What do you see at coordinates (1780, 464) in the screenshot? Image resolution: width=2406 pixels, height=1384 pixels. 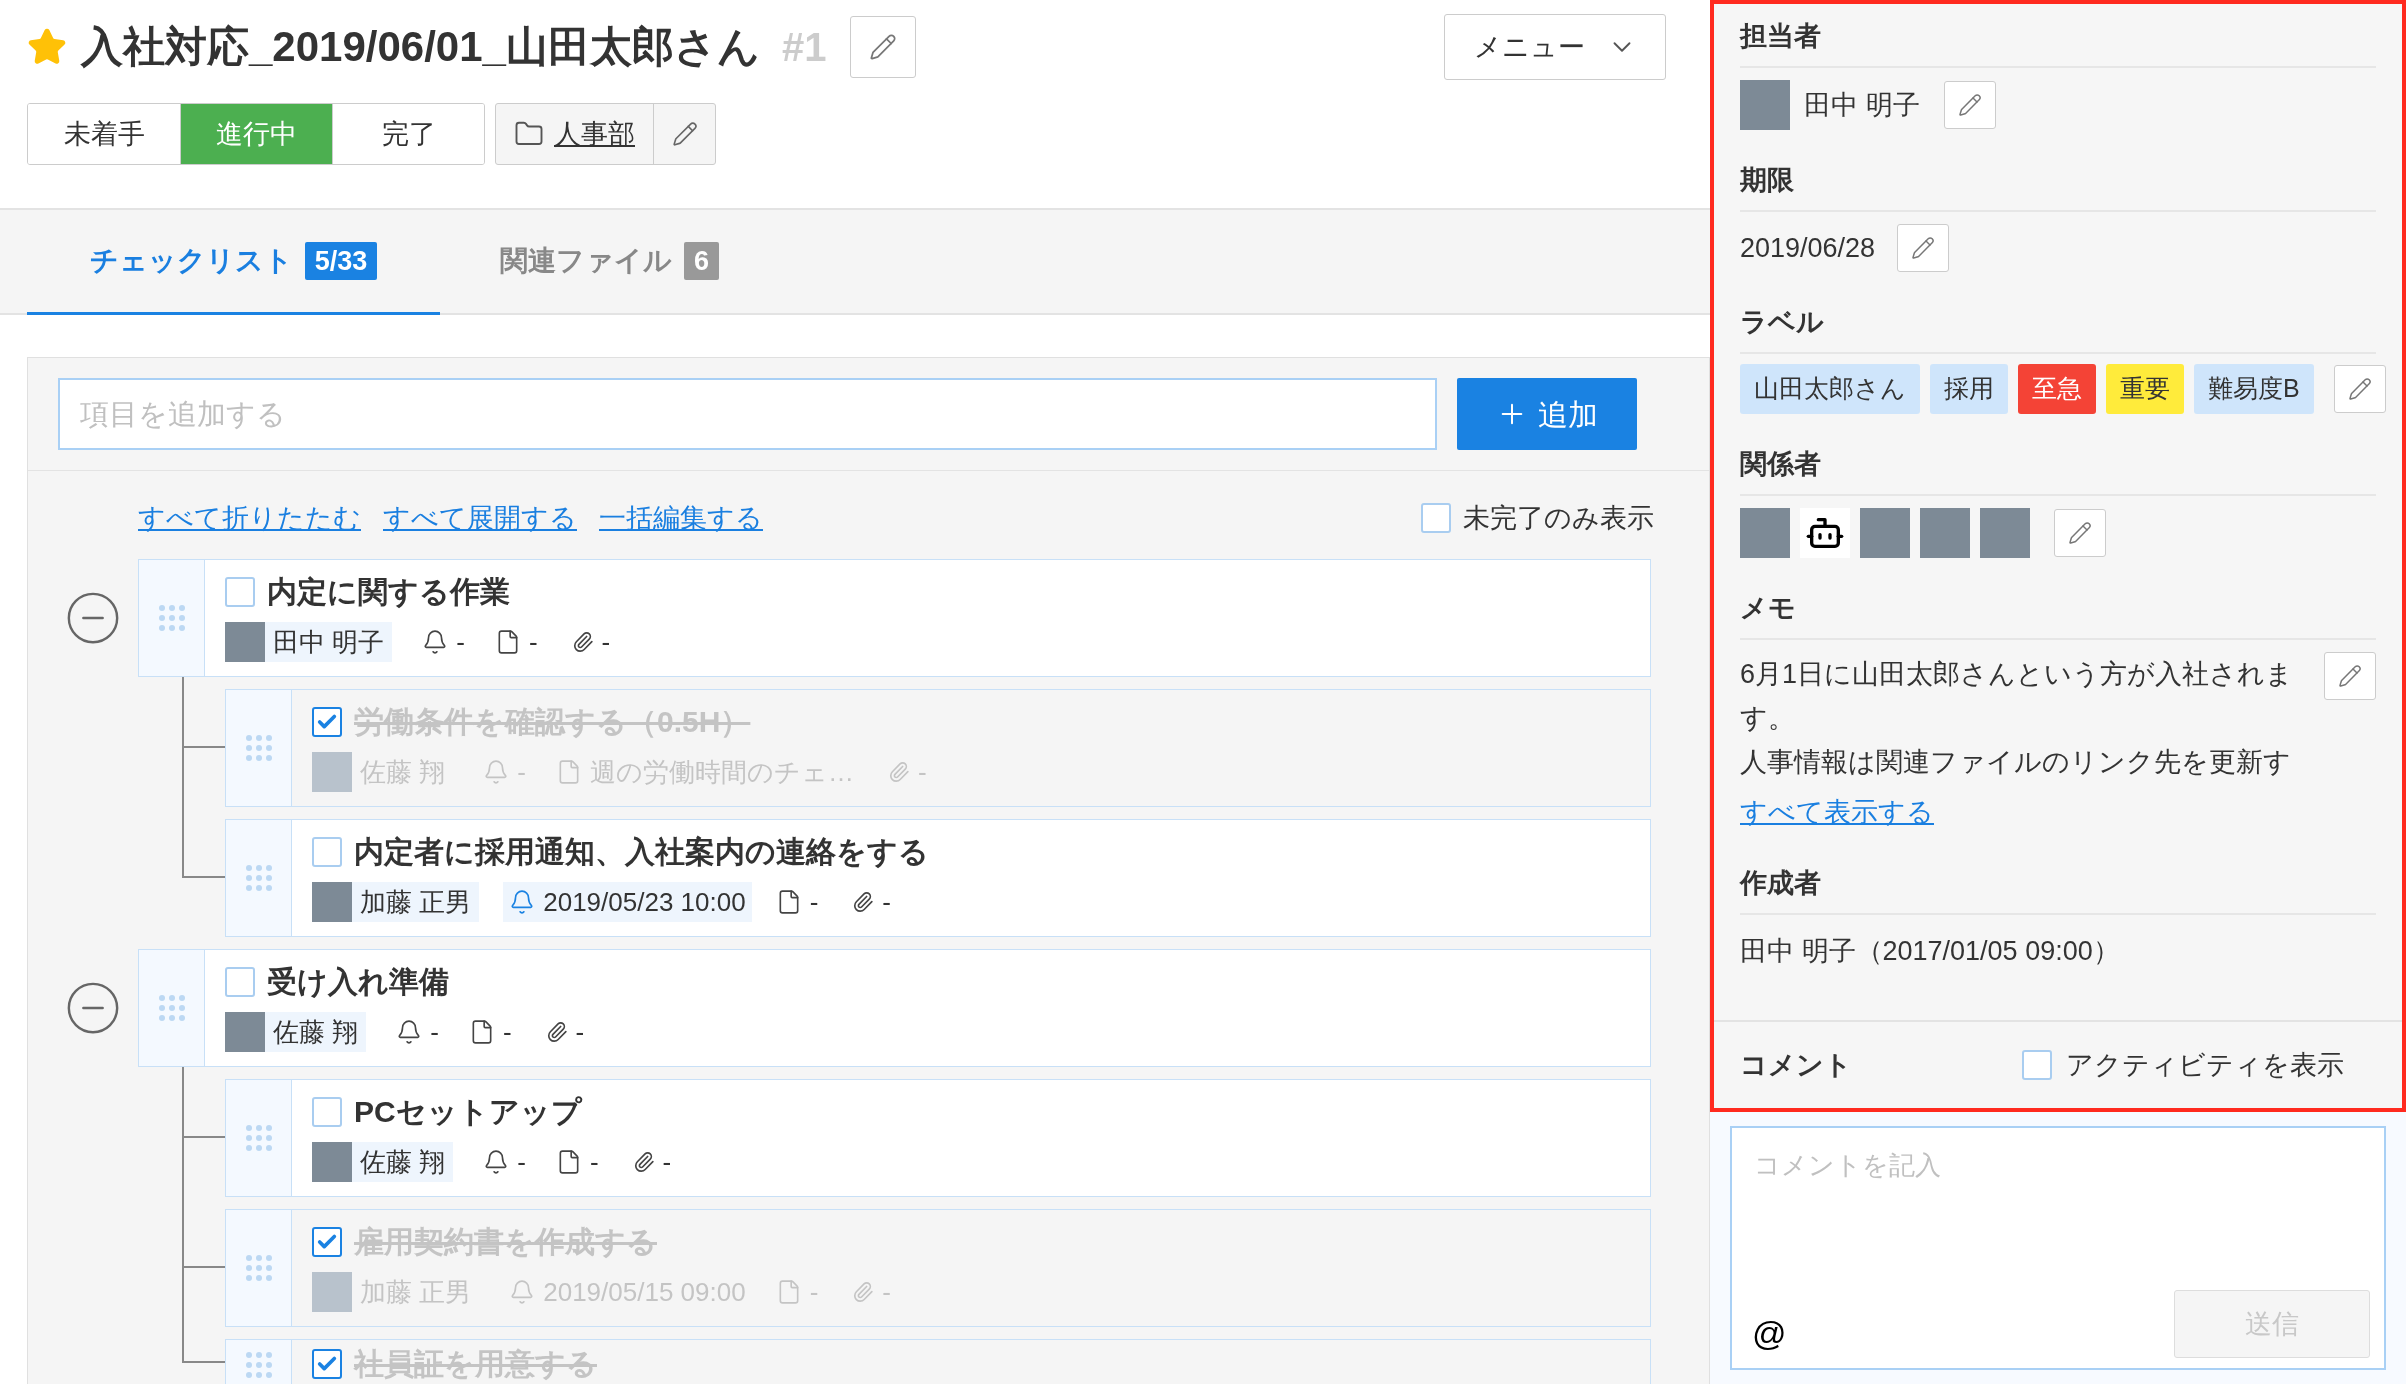 I see `section-heading: 関係者` at bounding box center [1780, 464].